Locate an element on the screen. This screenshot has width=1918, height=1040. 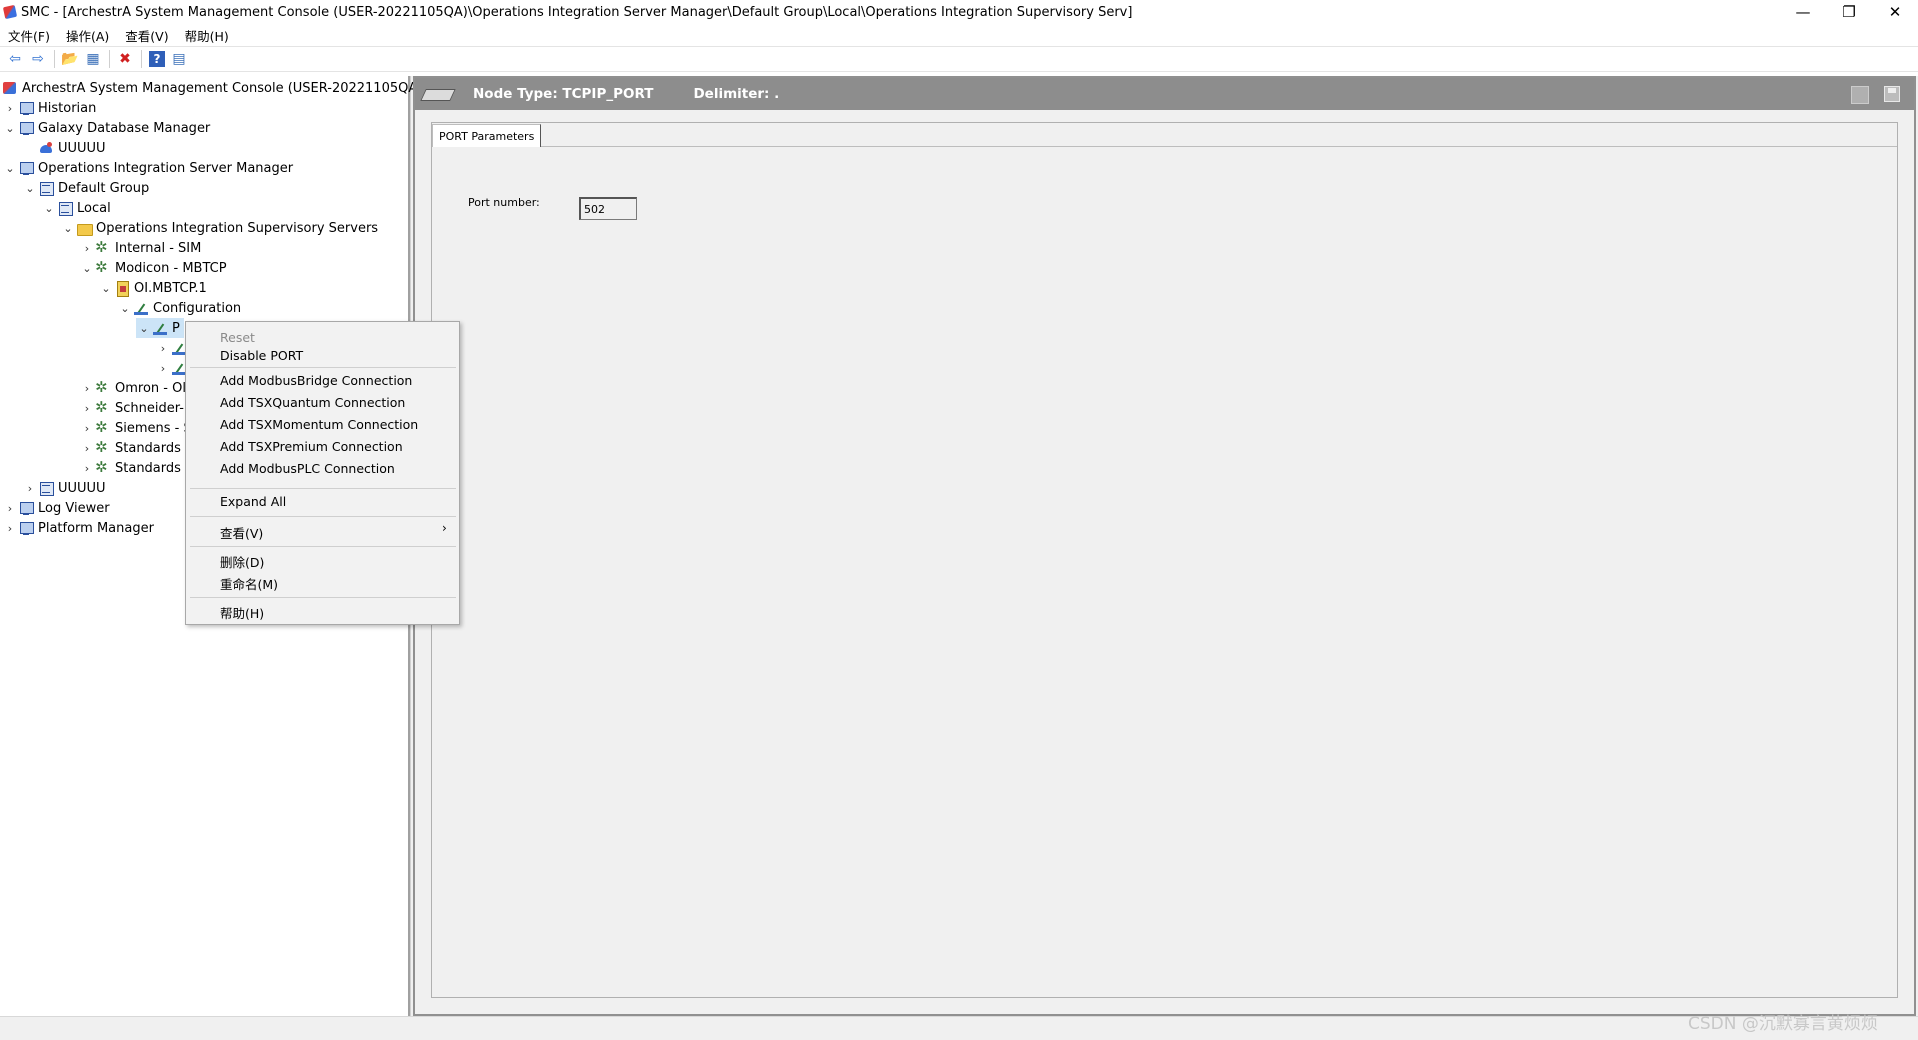
tree-item-label: Galaxy Database Manager is located at coordinates (124, 128).